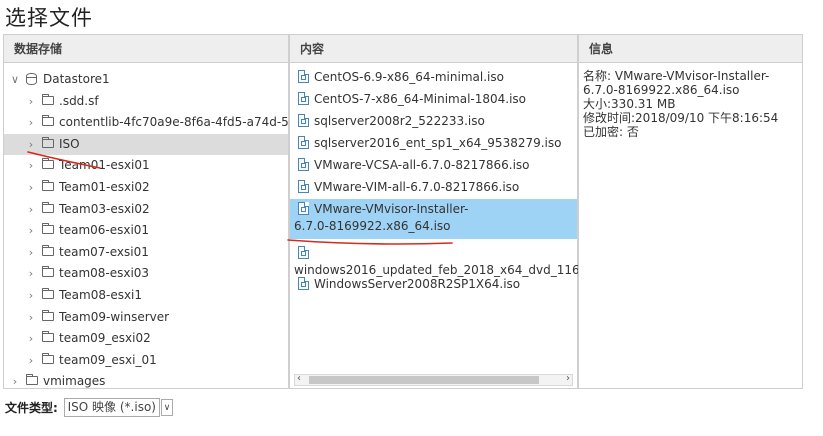  I want to click on tree-item: › Team09-winserver, so click(146, 317).